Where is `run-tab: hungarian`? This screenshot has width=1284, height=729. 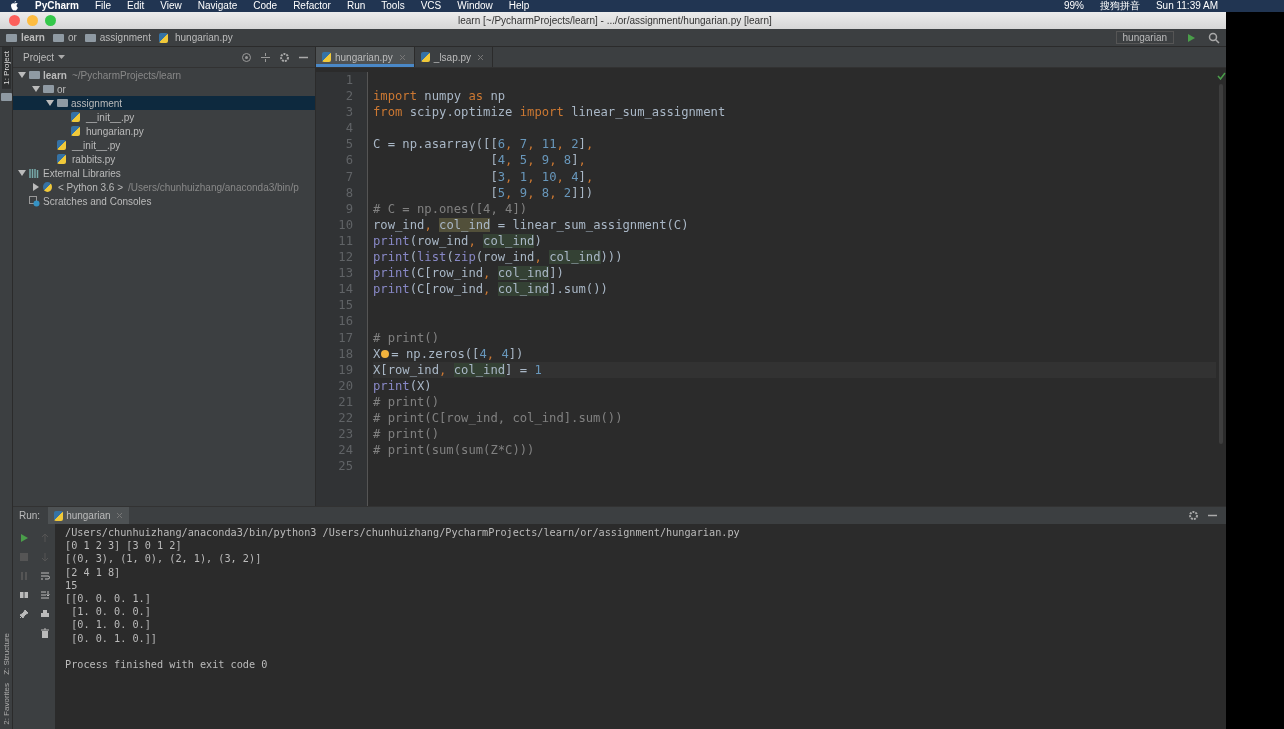
run-tab: hungarian is located at coordinates (88, 515).